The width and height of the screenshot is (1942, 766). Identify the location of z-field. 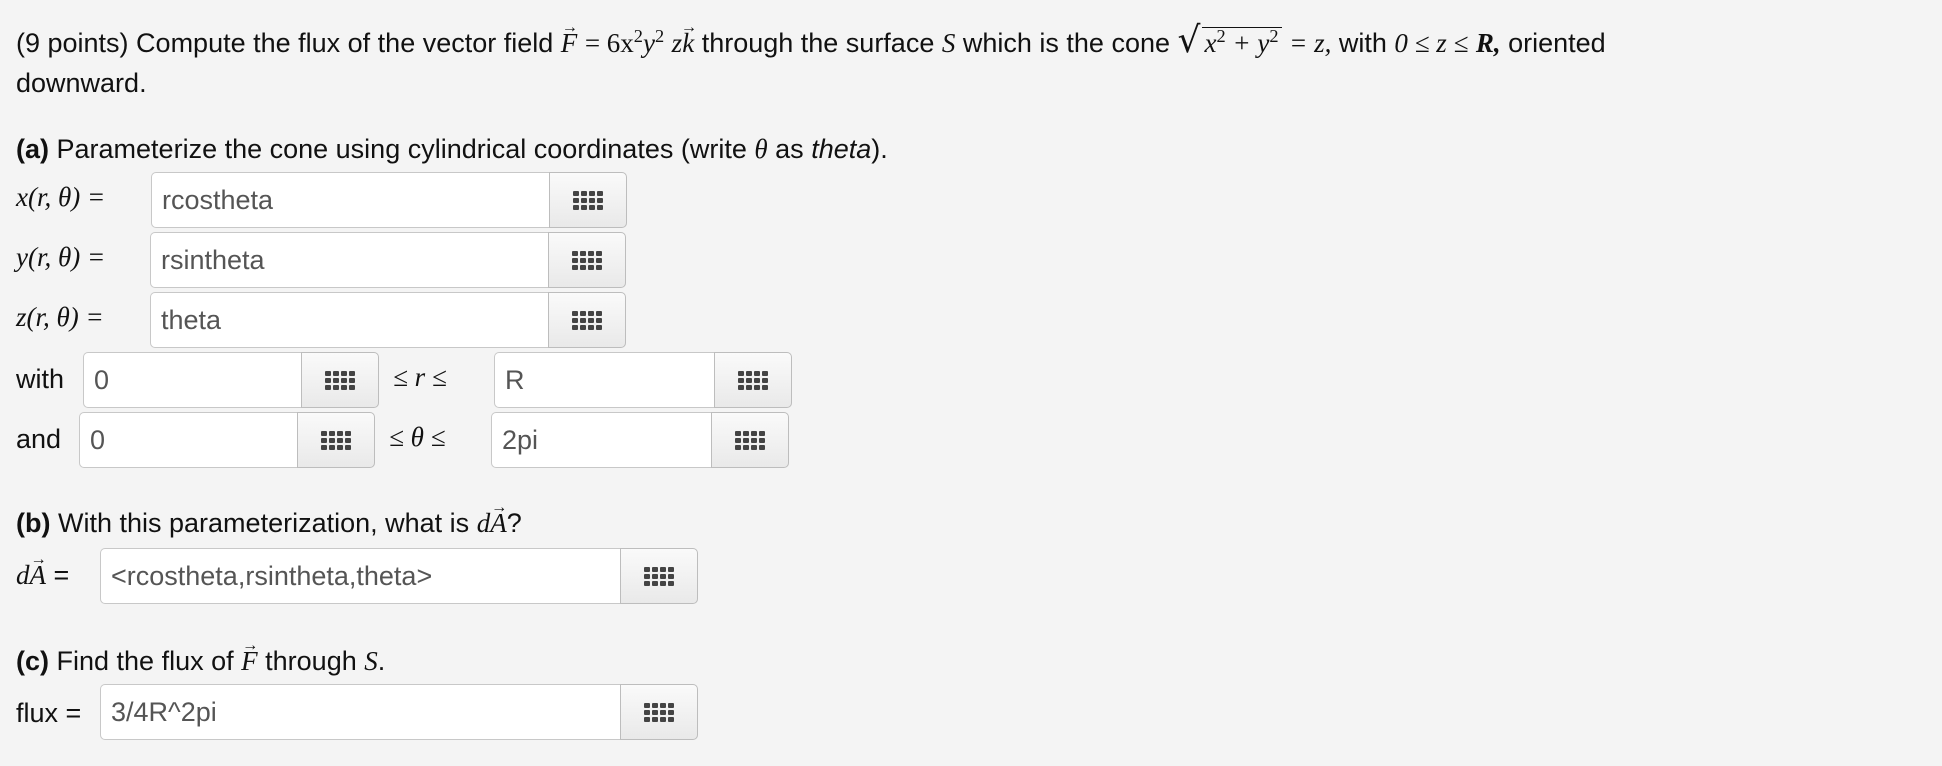
(388, 320).